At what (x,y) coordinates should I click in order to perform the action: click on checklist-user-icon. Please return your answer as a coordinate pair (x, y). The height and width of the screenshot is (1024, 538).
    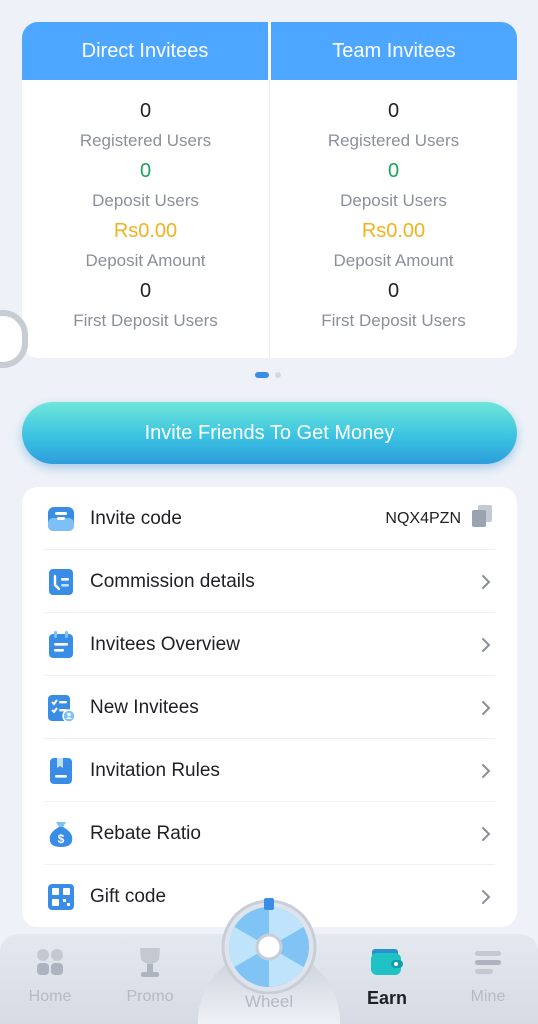
    Looking at the image, I should click on (61, 708).